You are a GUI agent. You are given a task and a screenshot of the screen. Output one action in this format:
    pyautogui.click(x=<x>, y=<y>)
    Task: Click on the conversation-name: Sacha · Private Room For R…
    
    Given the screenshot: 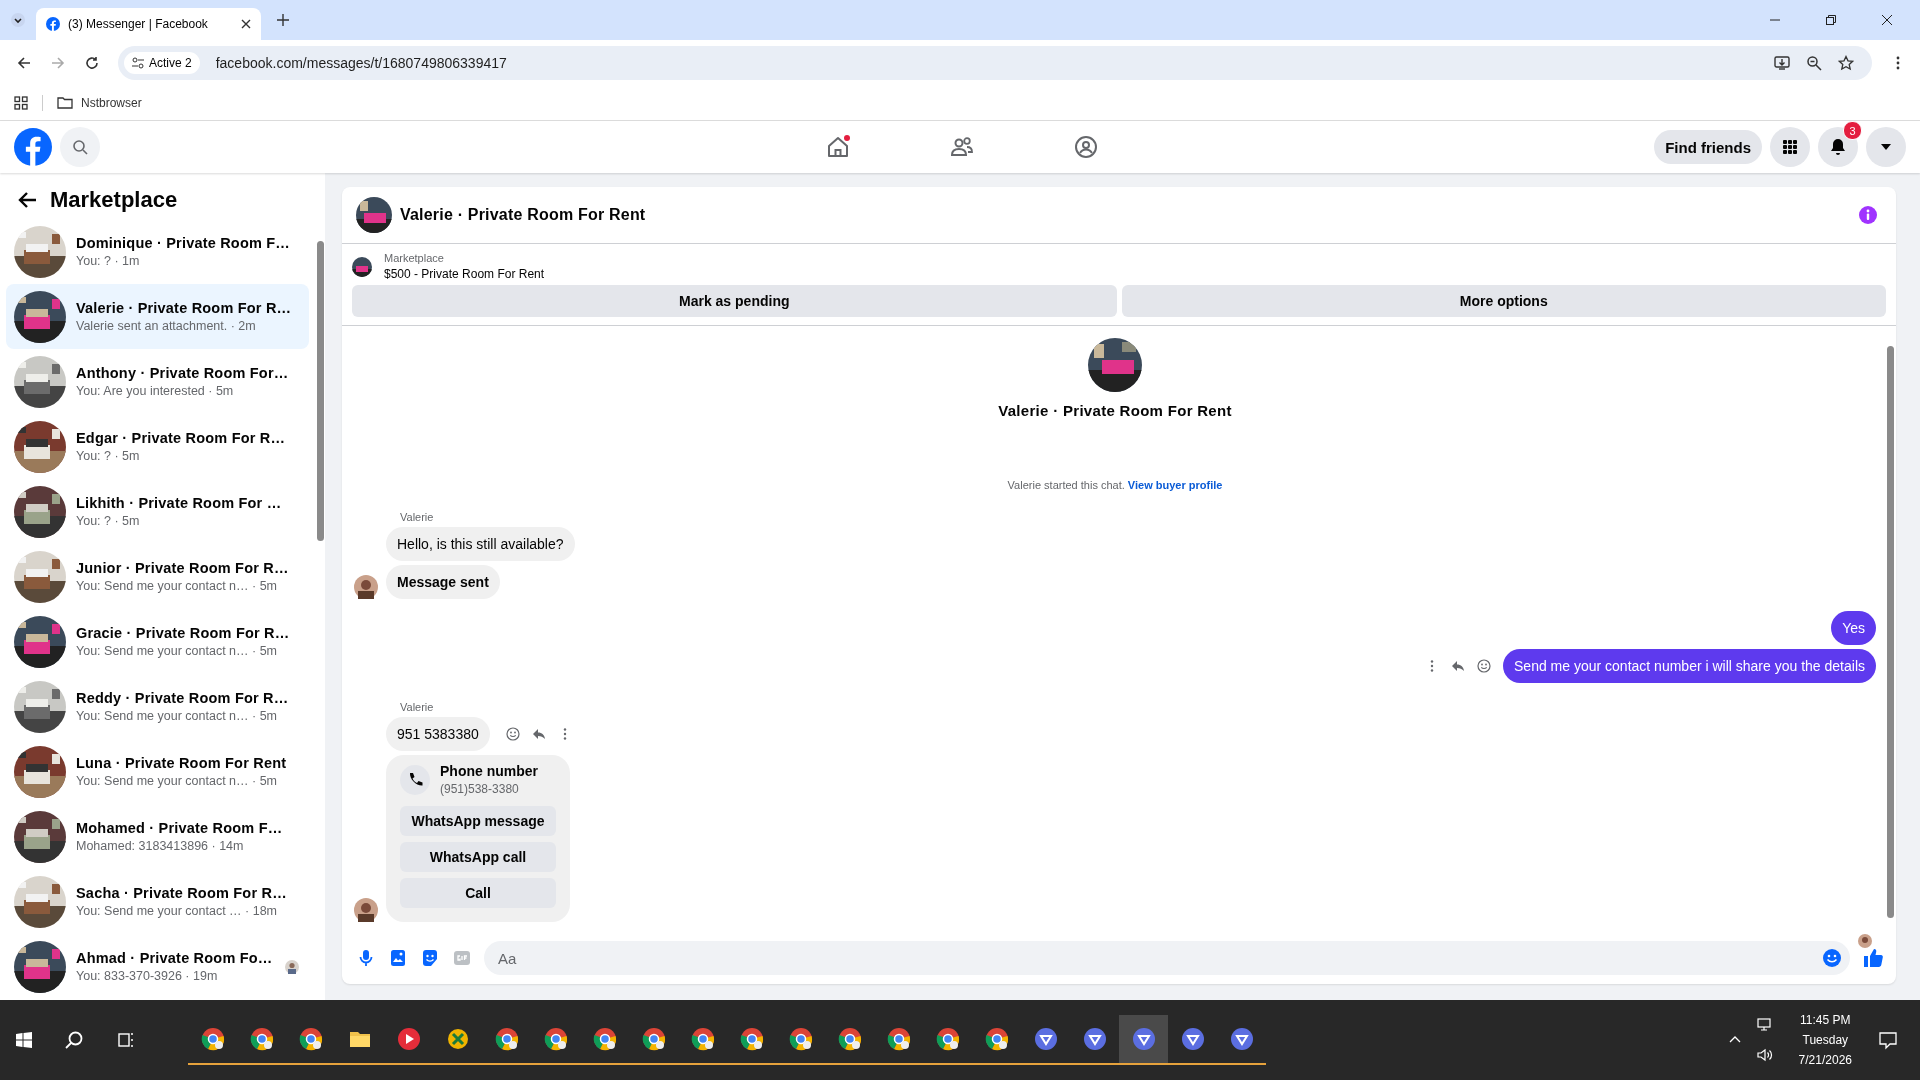 What is the action you would take?
    pyautogui.click(x=181, y=893)
    